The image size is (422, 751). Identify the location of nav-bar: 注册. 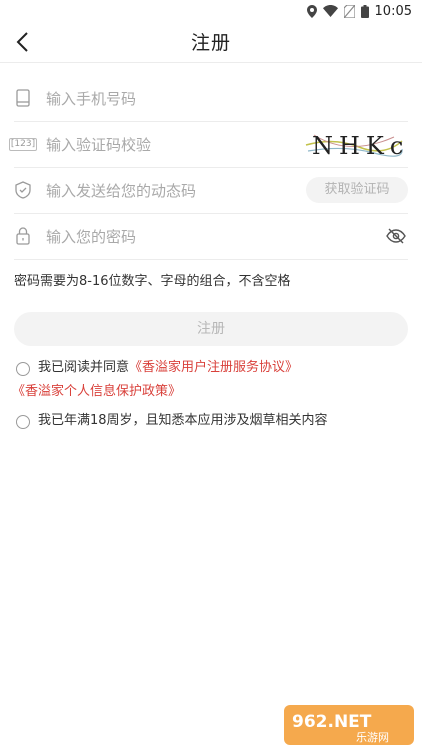
(211, 42).